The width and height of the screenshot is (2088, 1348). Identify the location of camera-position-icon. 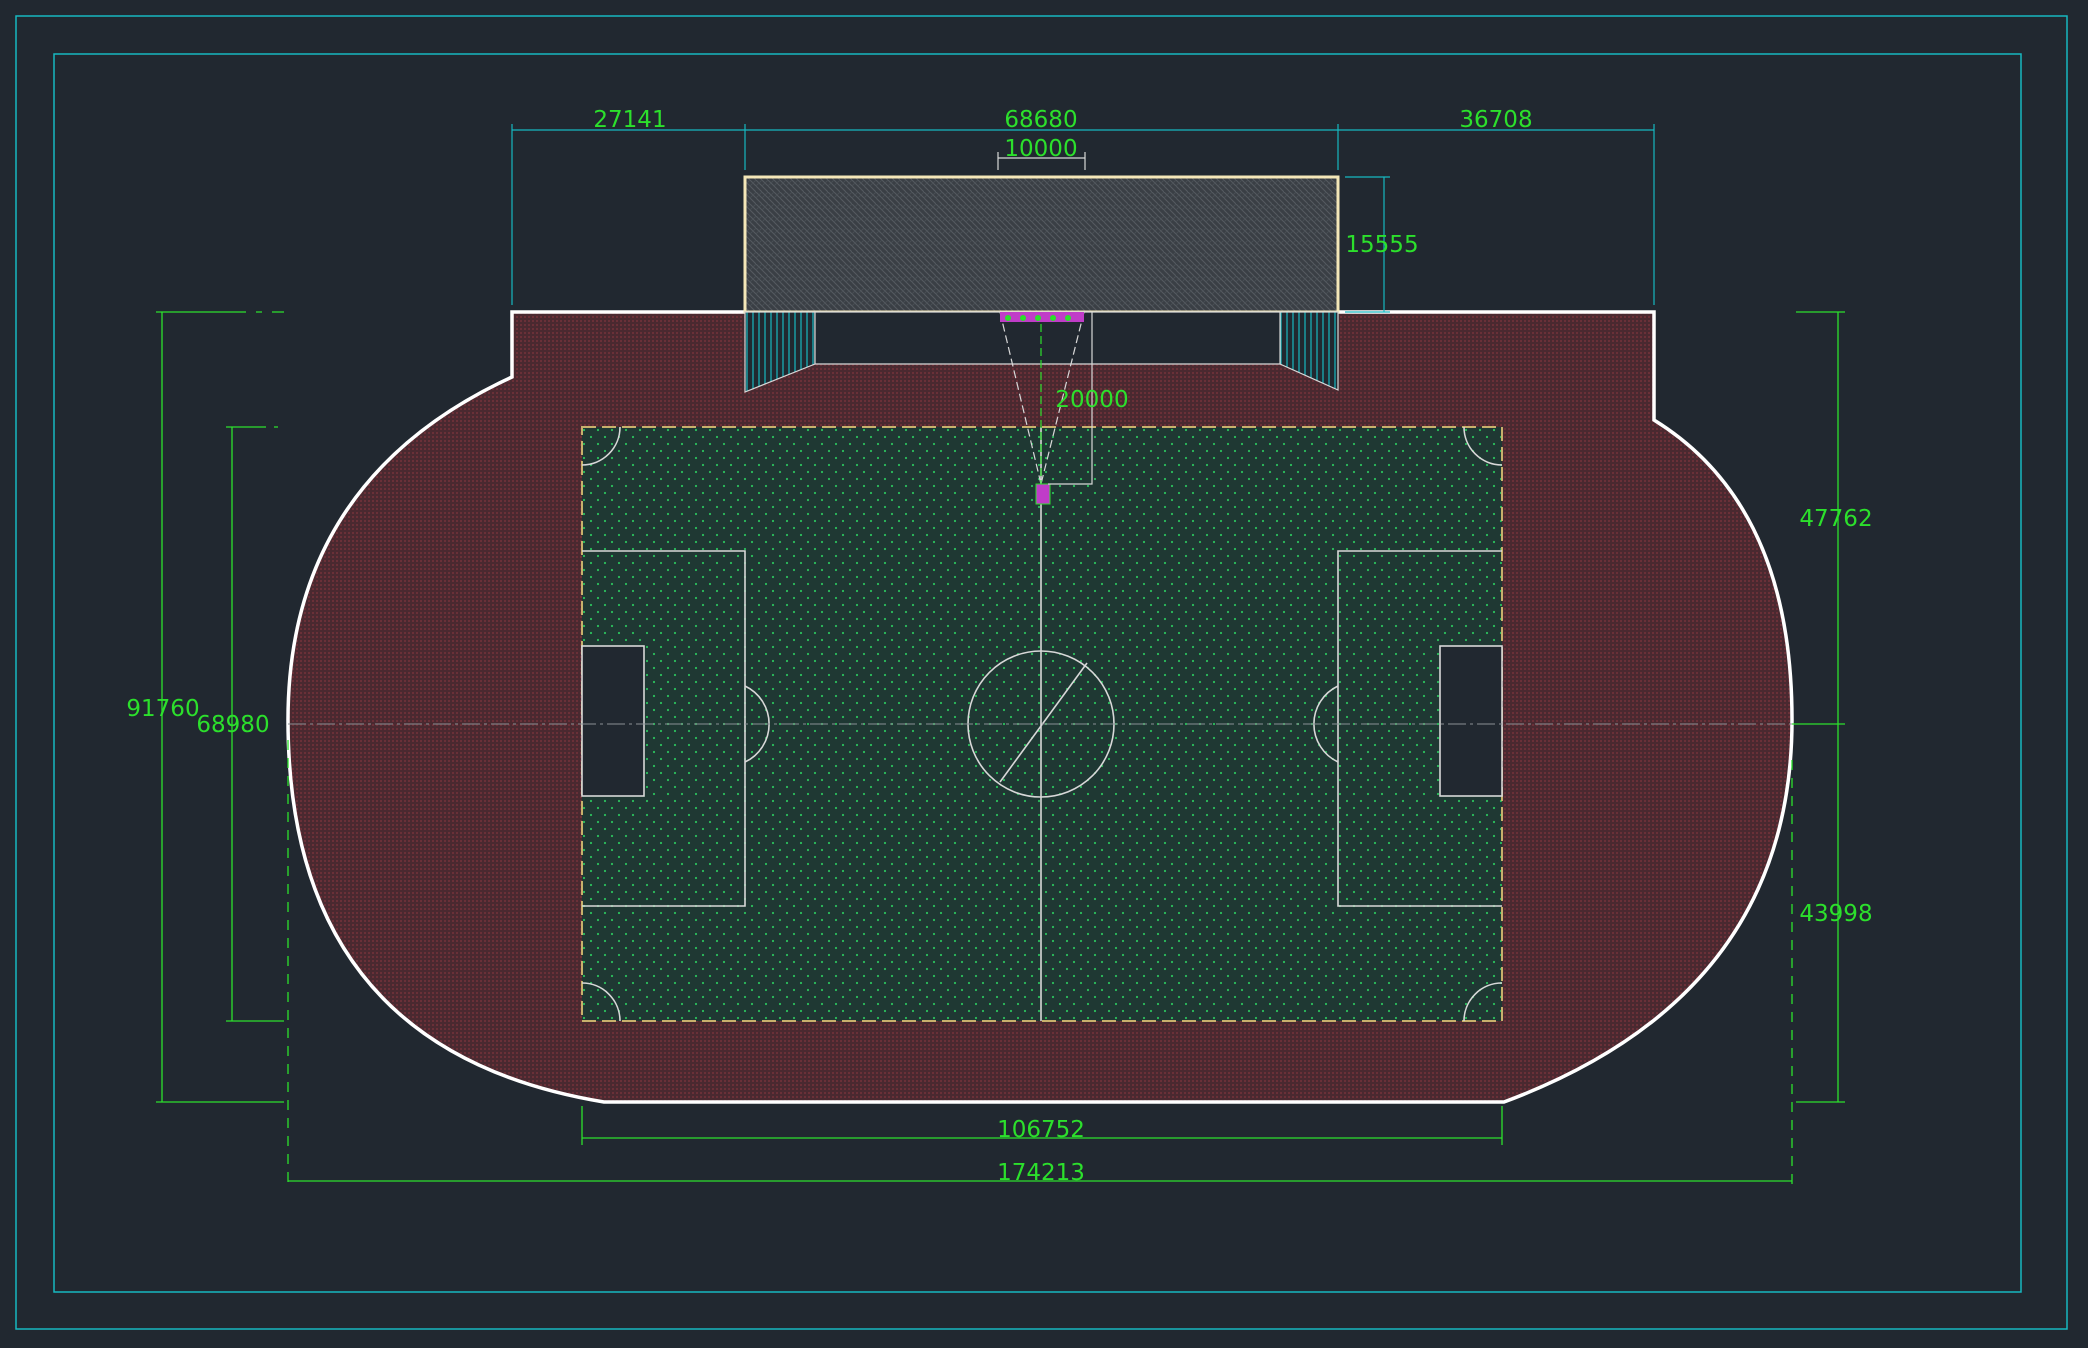
(1043, 494).